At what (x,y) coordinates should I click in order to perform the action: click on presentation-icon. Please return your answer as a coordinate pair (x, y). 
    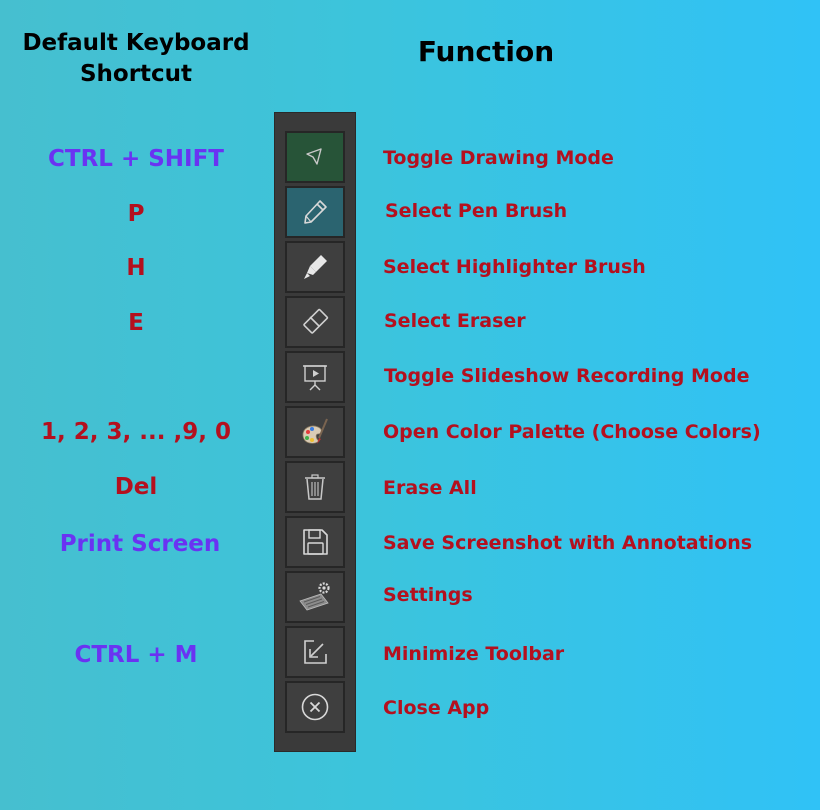
    Looking at the image, I should click on (315, 378).